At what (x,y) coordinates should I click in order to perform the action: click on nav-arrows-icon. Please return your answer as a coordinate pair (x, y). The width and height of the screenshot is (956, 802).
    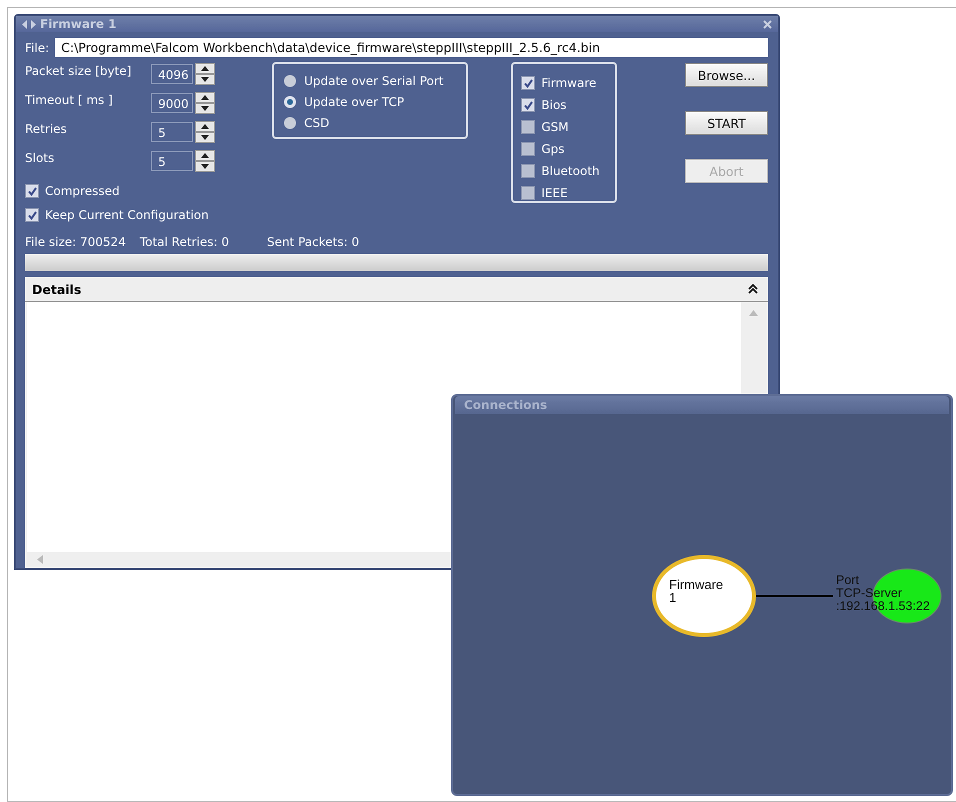
    Looking at the image, I should click on (29, 24).